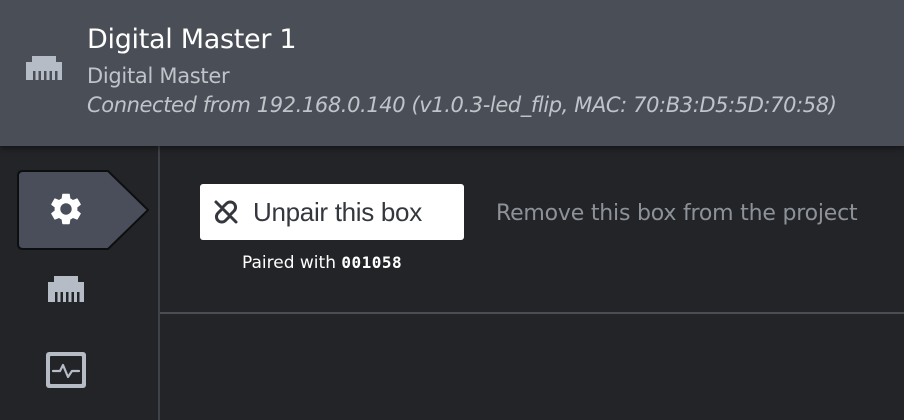 This screenshot has width=904, height=420. I want to click on section-divider, so click(532, 313).